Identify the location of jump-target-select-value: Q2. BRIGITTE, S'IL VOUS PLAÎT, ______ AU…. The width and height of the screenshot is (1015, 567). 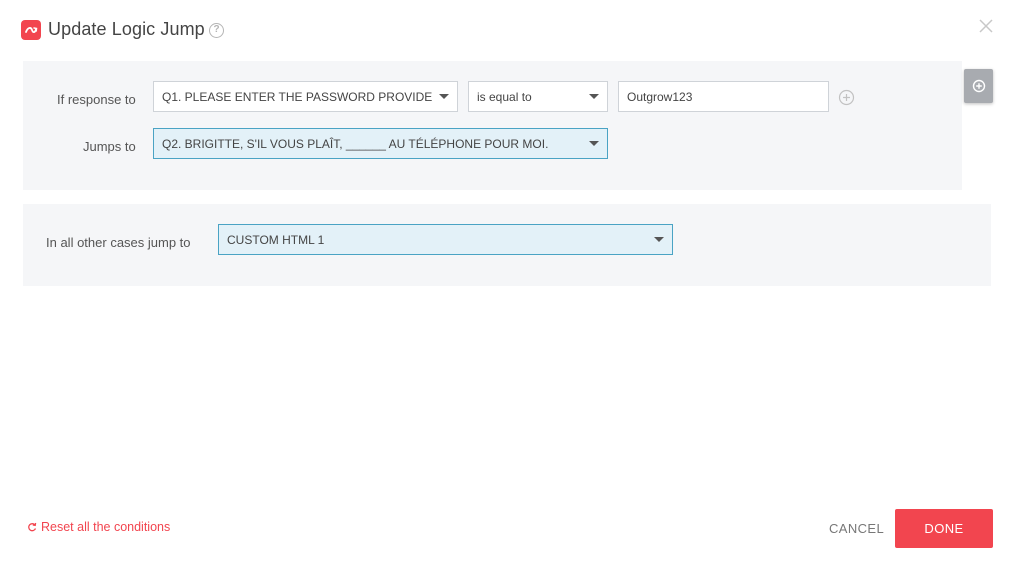
(355, 143).